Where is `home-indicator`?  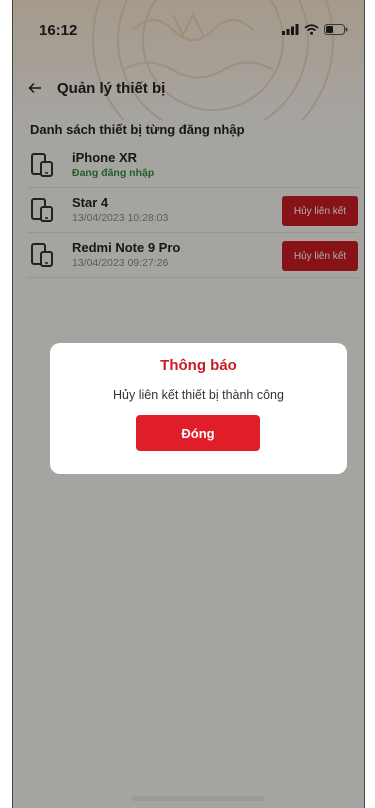
home-indicator is located at coordinates (198, 798).